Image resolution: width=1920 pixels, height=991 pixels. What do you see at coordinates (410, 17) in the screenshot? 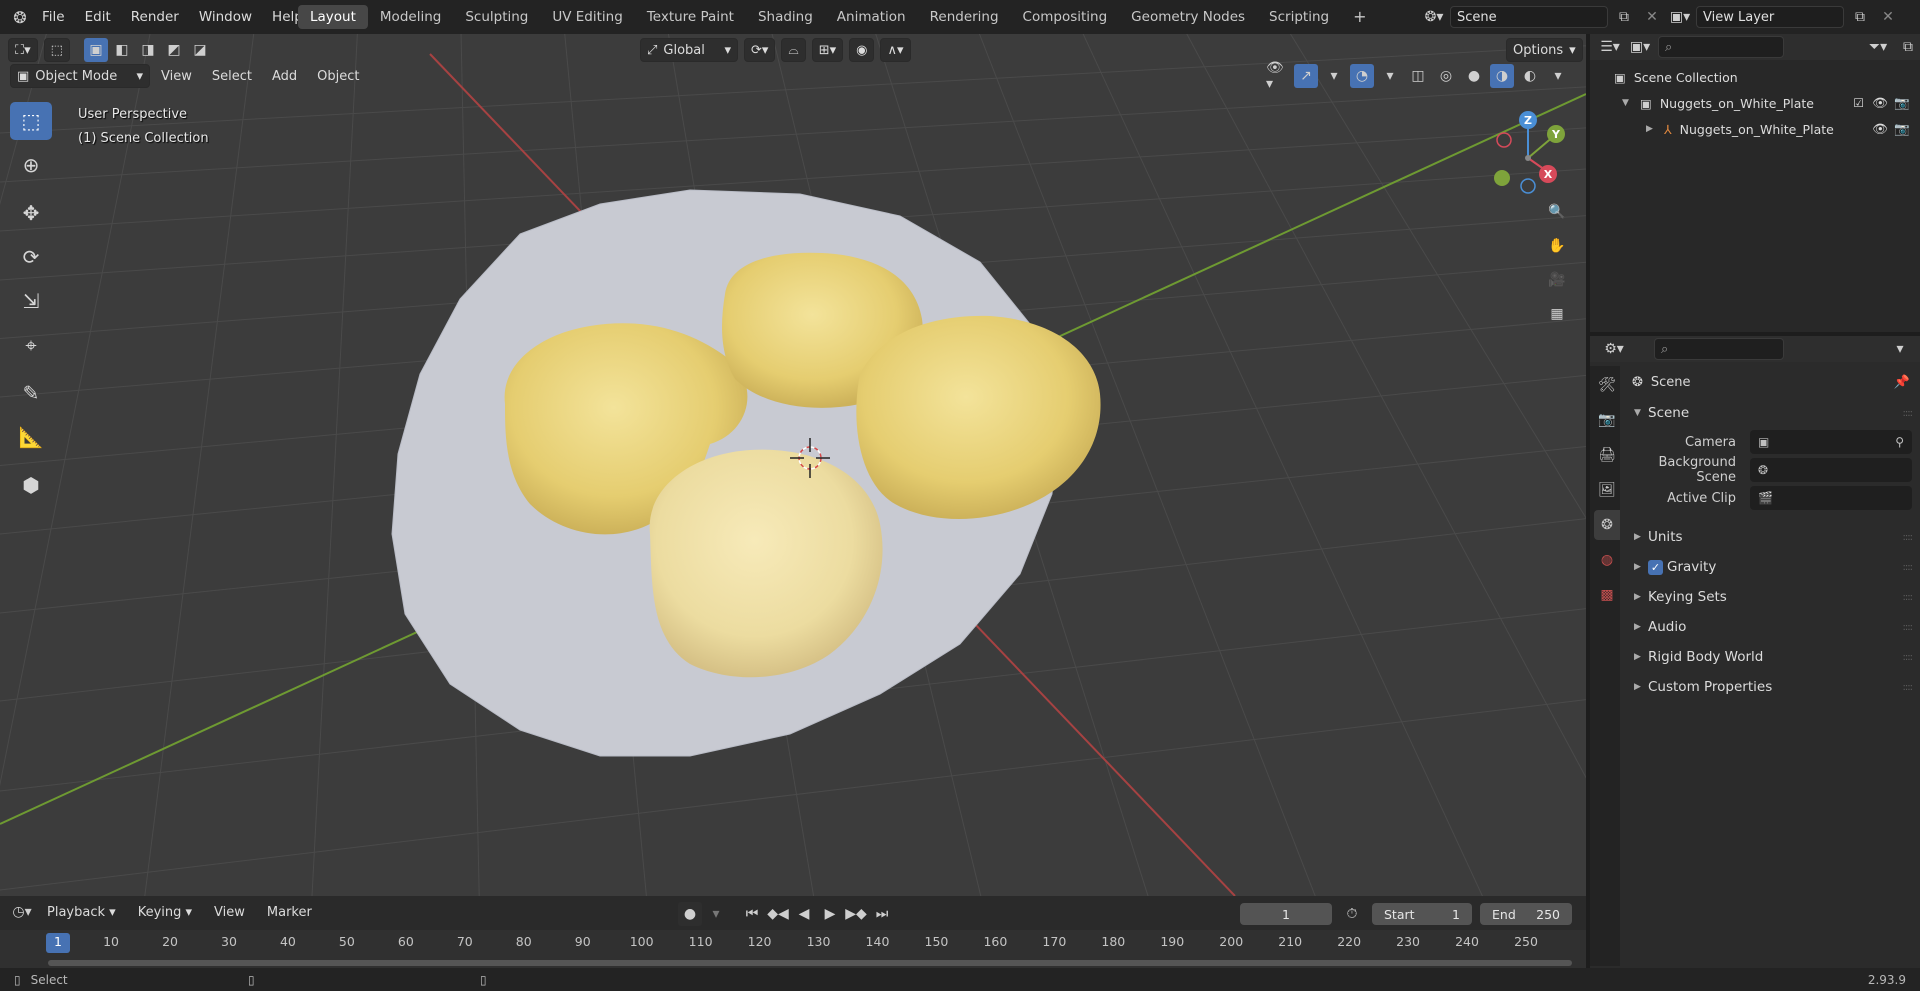
I see `tab-modeling: Modeling` at bounding box center [410, 17].